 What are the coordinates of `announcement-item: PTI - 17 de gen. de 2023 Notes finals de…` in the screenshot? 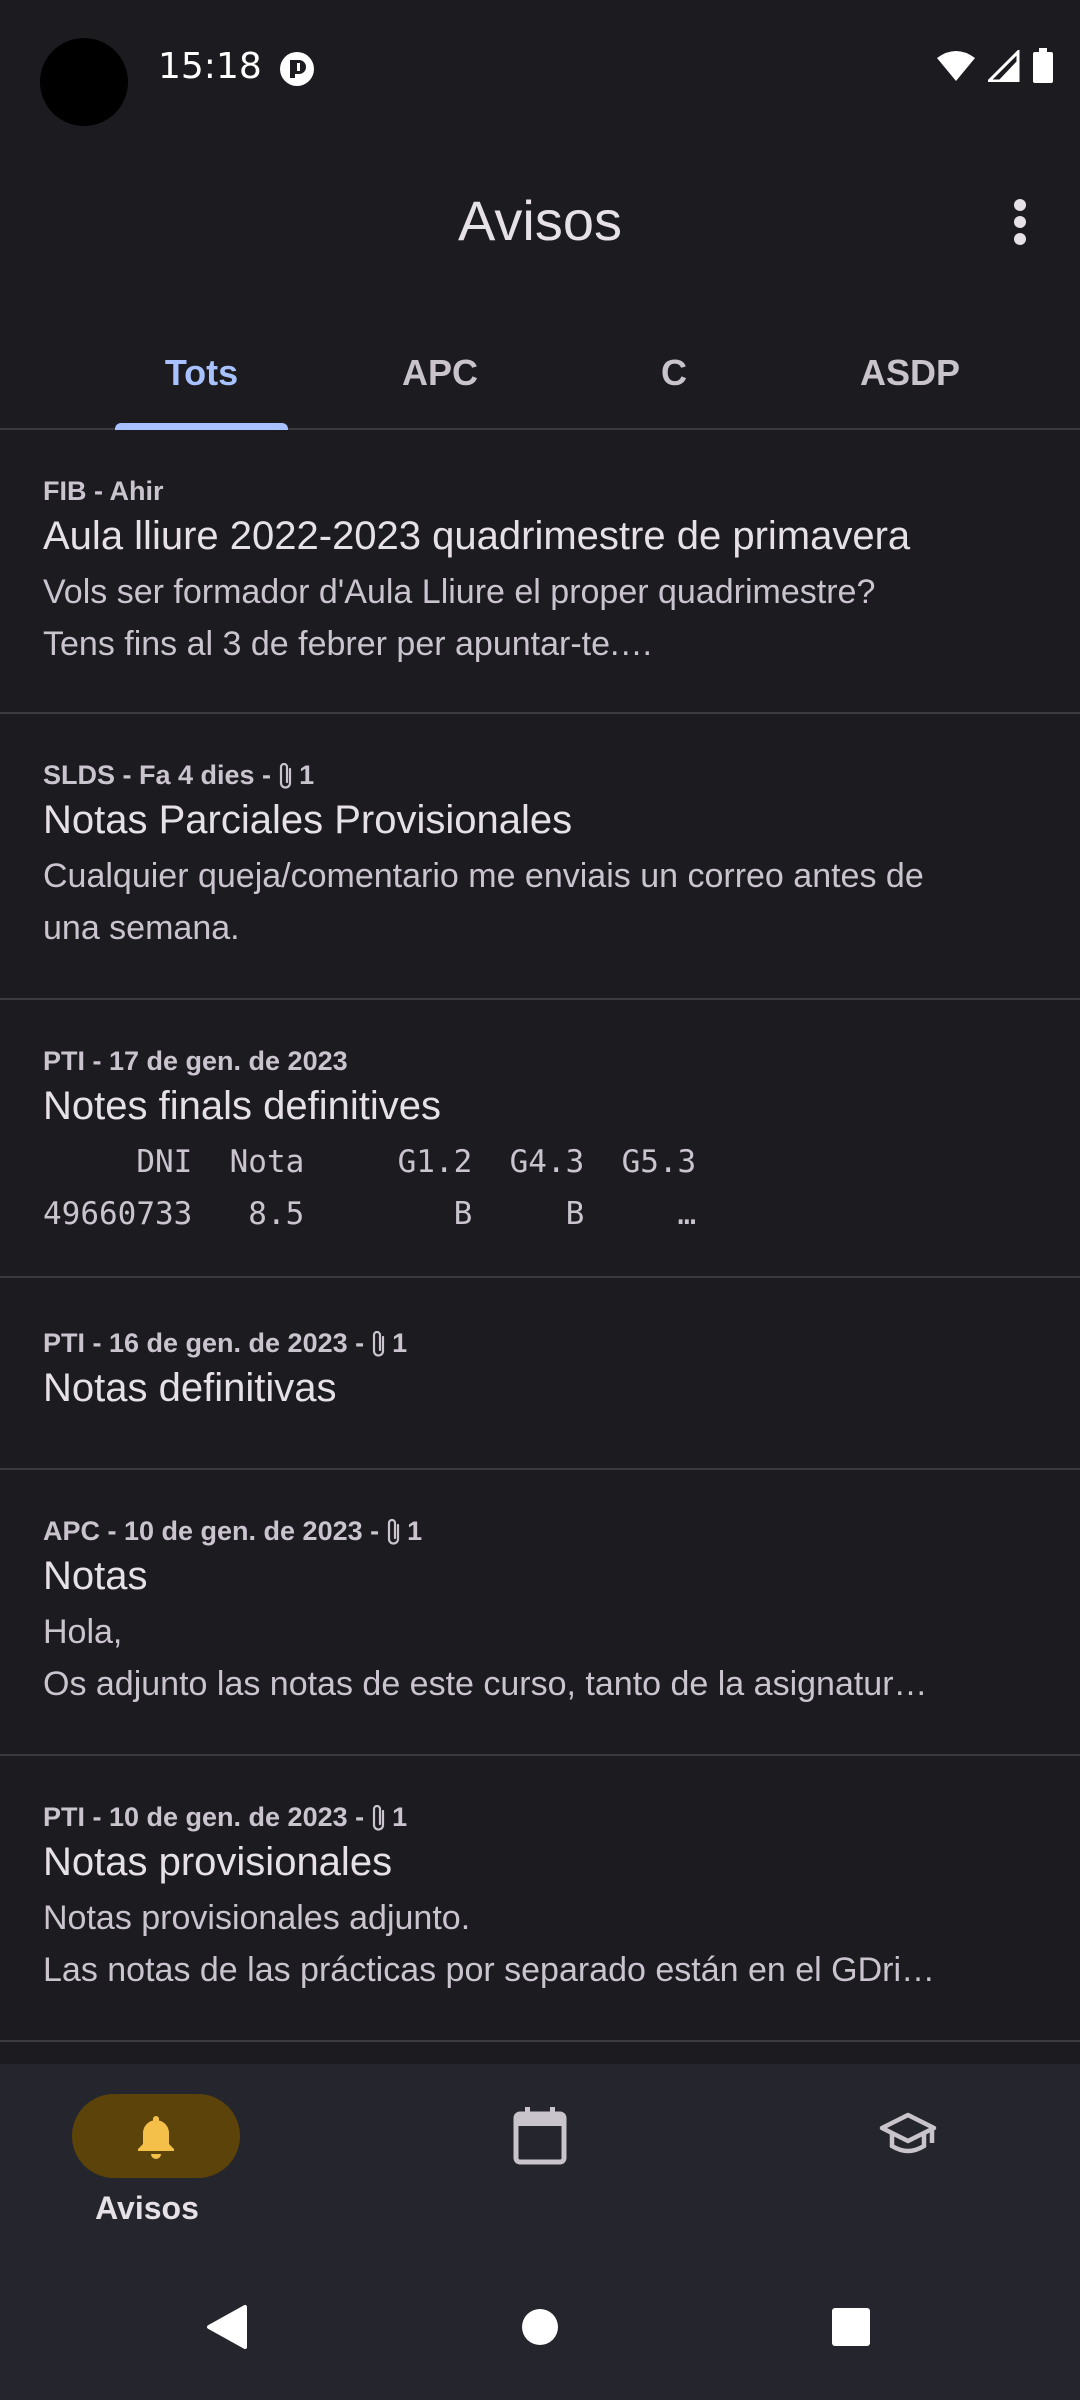 It's located at (540, 1139).